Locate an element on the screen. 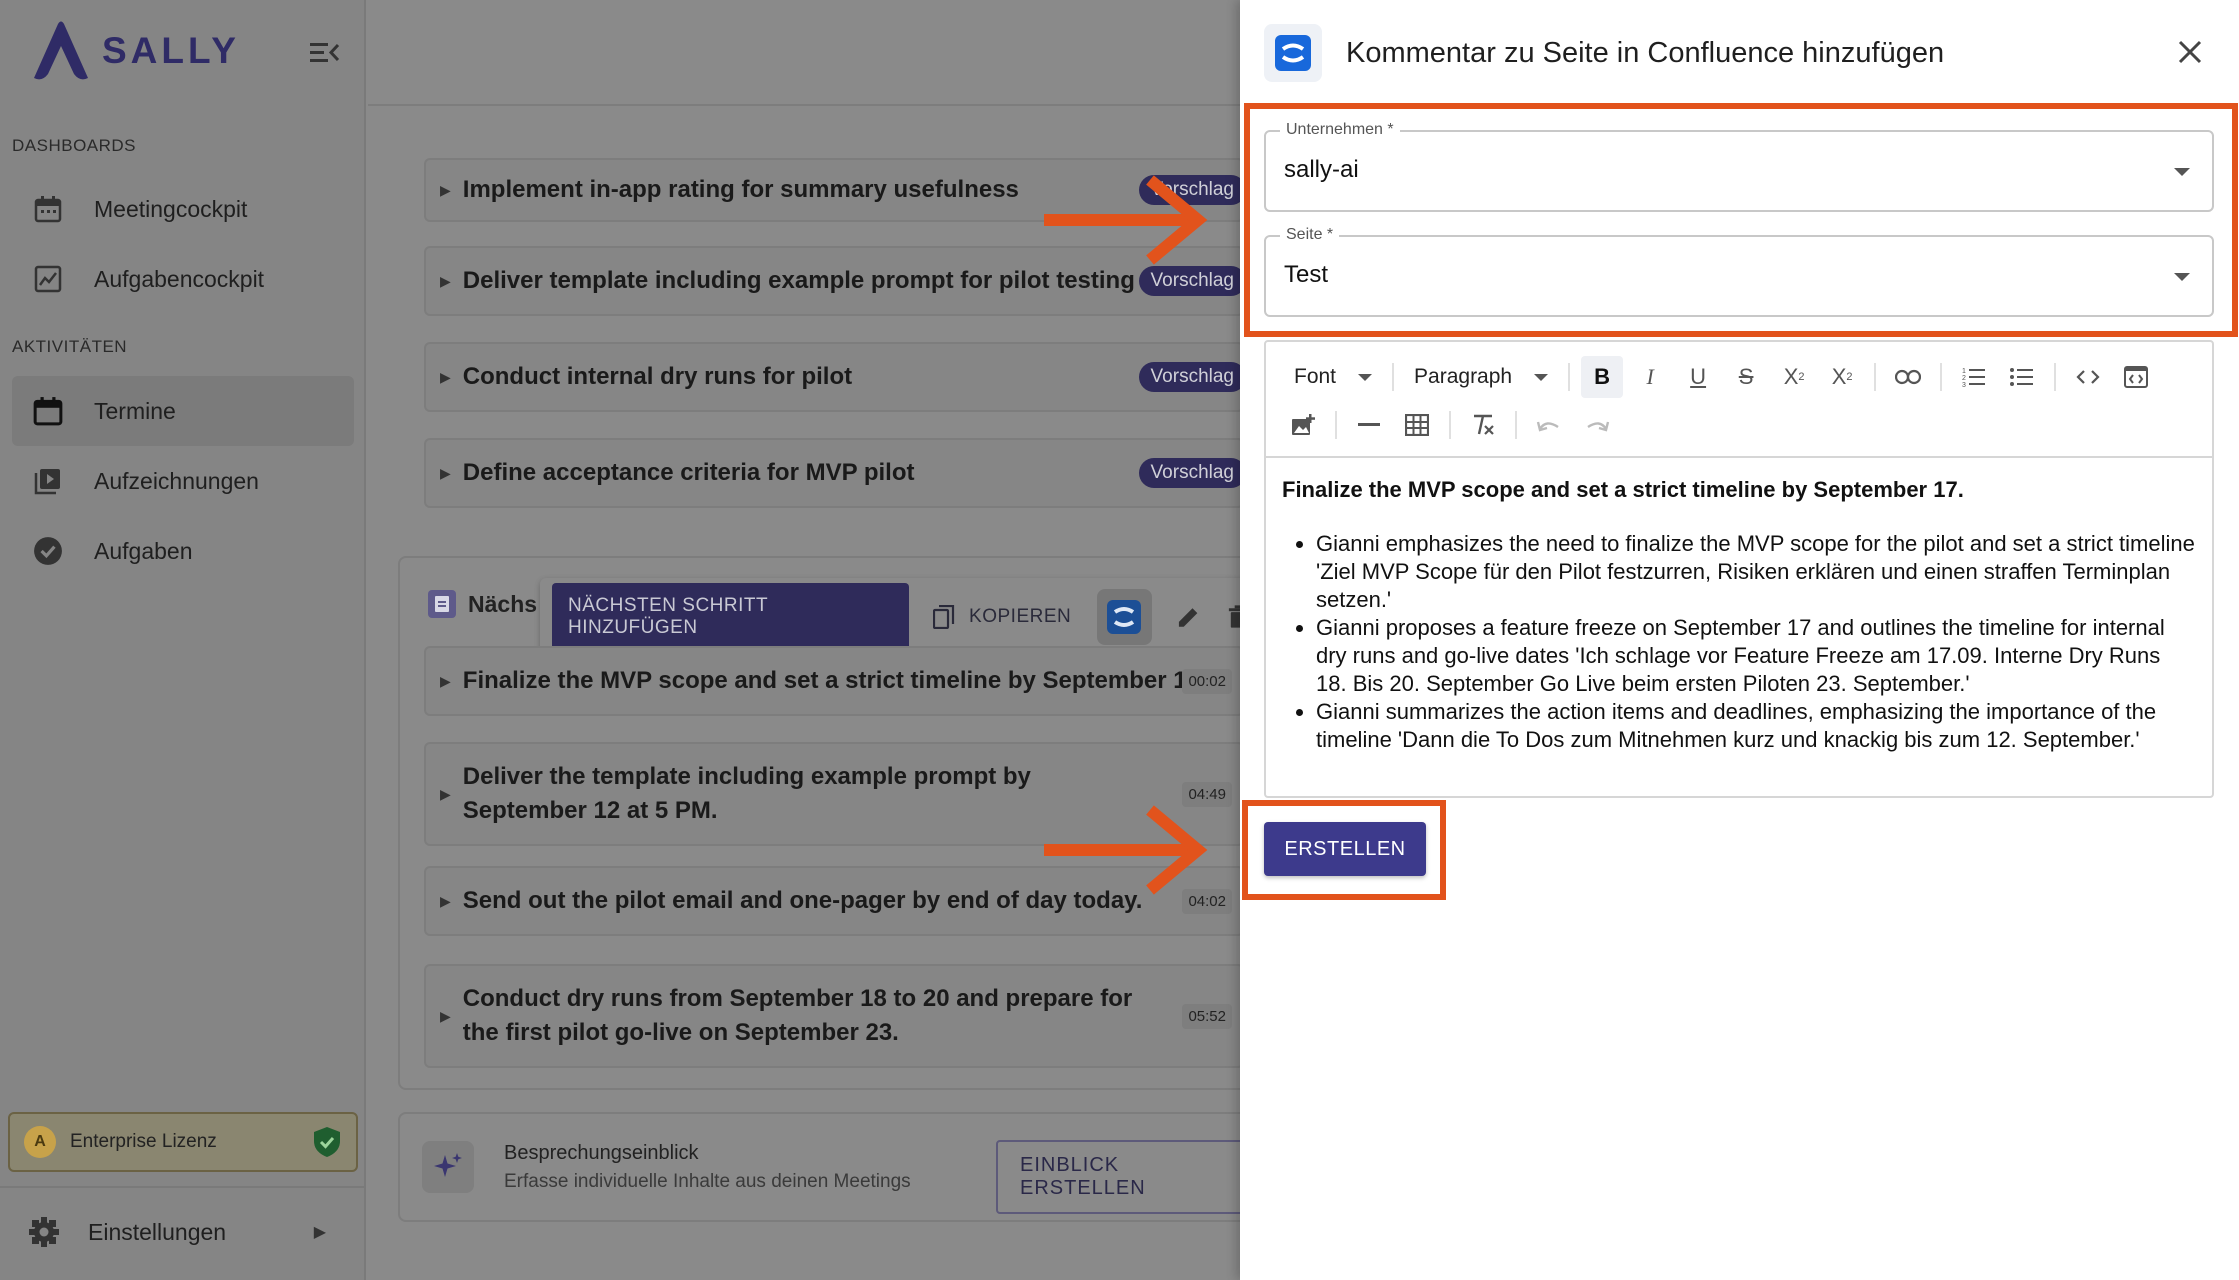  code-icon is located at coordinates (2088, 377).